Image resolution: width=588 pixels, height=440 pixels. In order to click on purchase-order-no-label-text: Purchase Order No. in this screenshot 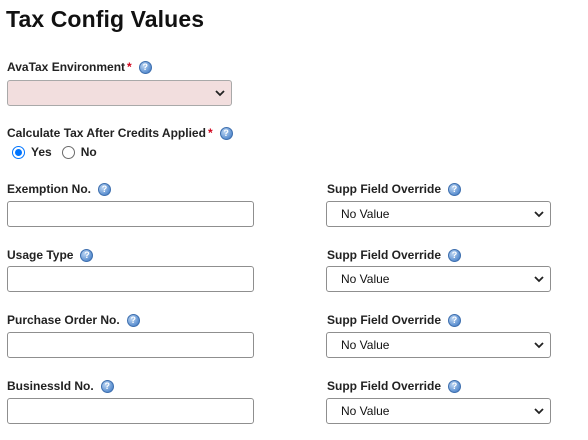, I will do `click(63, 320)`.